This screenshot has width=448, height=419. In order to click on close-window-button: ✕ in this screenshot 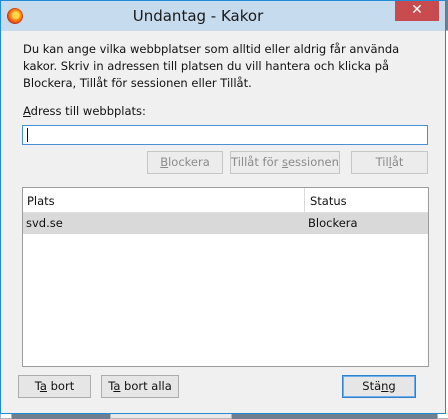, I will do `click(417, 11)`.